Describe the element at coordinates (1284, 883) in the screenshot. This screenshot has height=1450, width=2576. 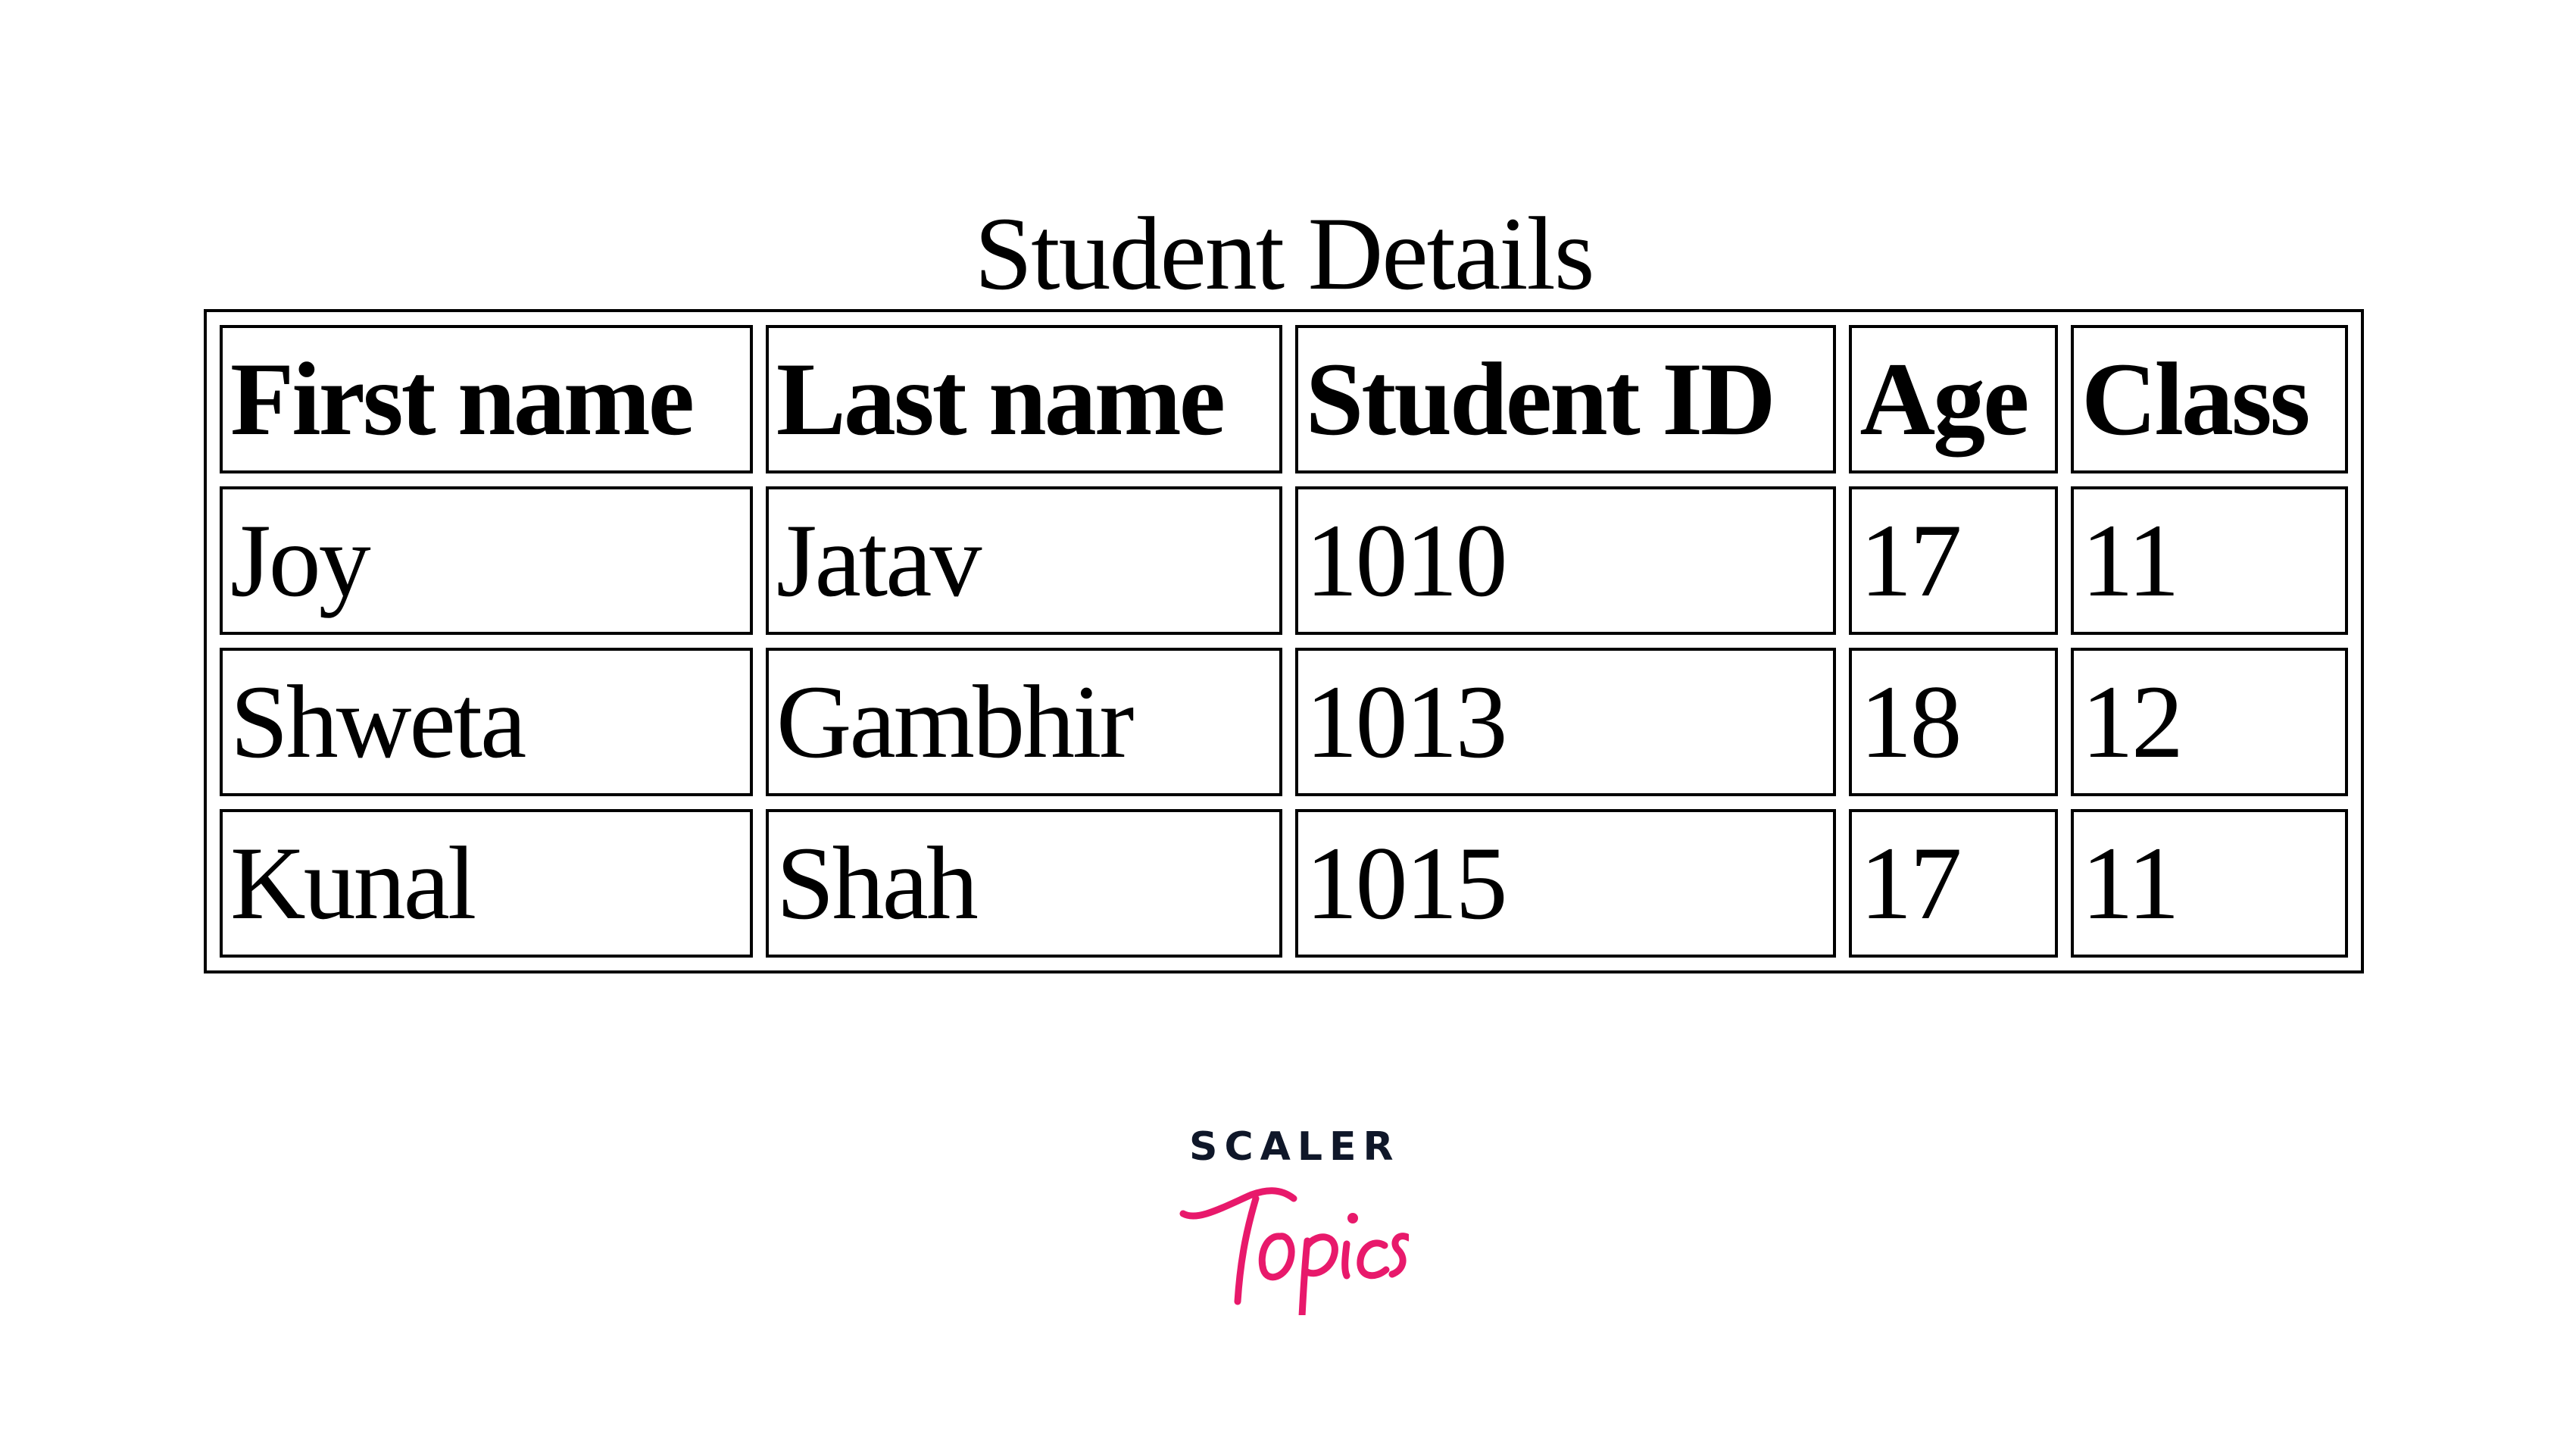
I see `table-row: Kunal Shah 1015 17 11` at that location.